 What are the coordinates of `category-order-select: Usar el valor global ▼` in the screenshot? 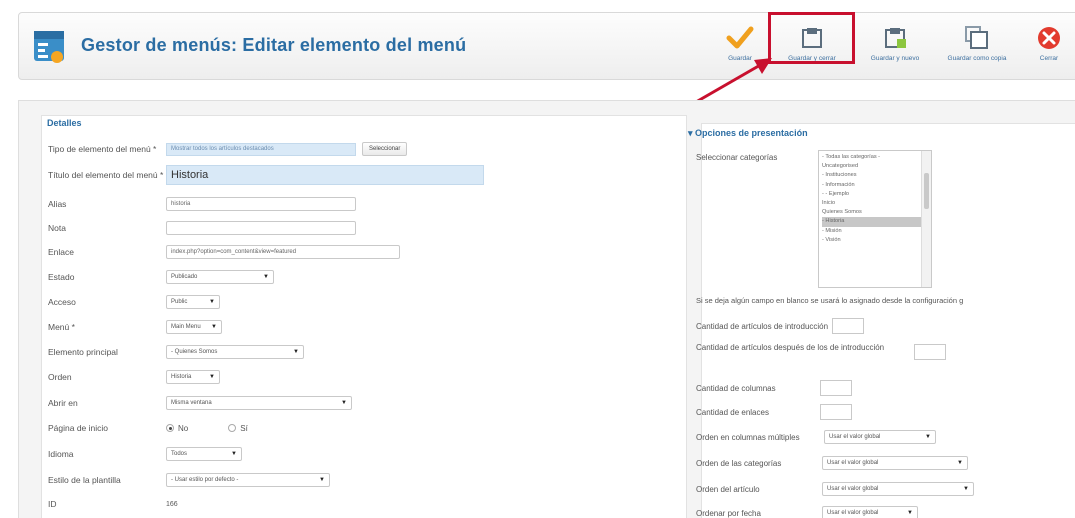 It's located at (895, 463).